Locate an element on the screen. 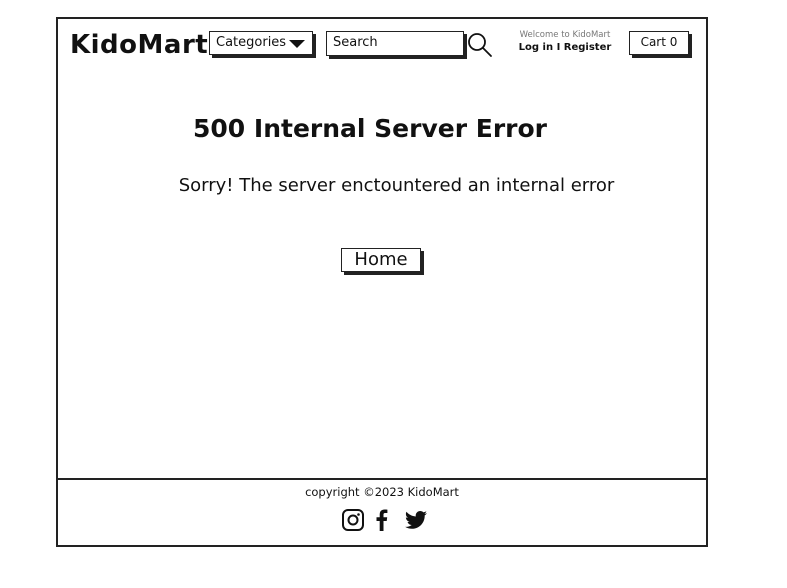 The width and height of the screenshot is (787, 588). logo: KidoMart is located at coordinates (139, 45).